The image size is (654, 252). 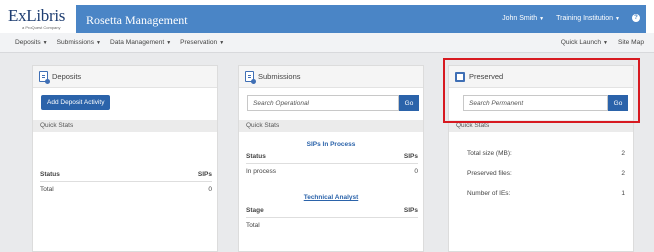 What do you see at coordinates (28, 42) in the screenshot?
I see `nav-label: Deposits` at bounding box center [28, 42].